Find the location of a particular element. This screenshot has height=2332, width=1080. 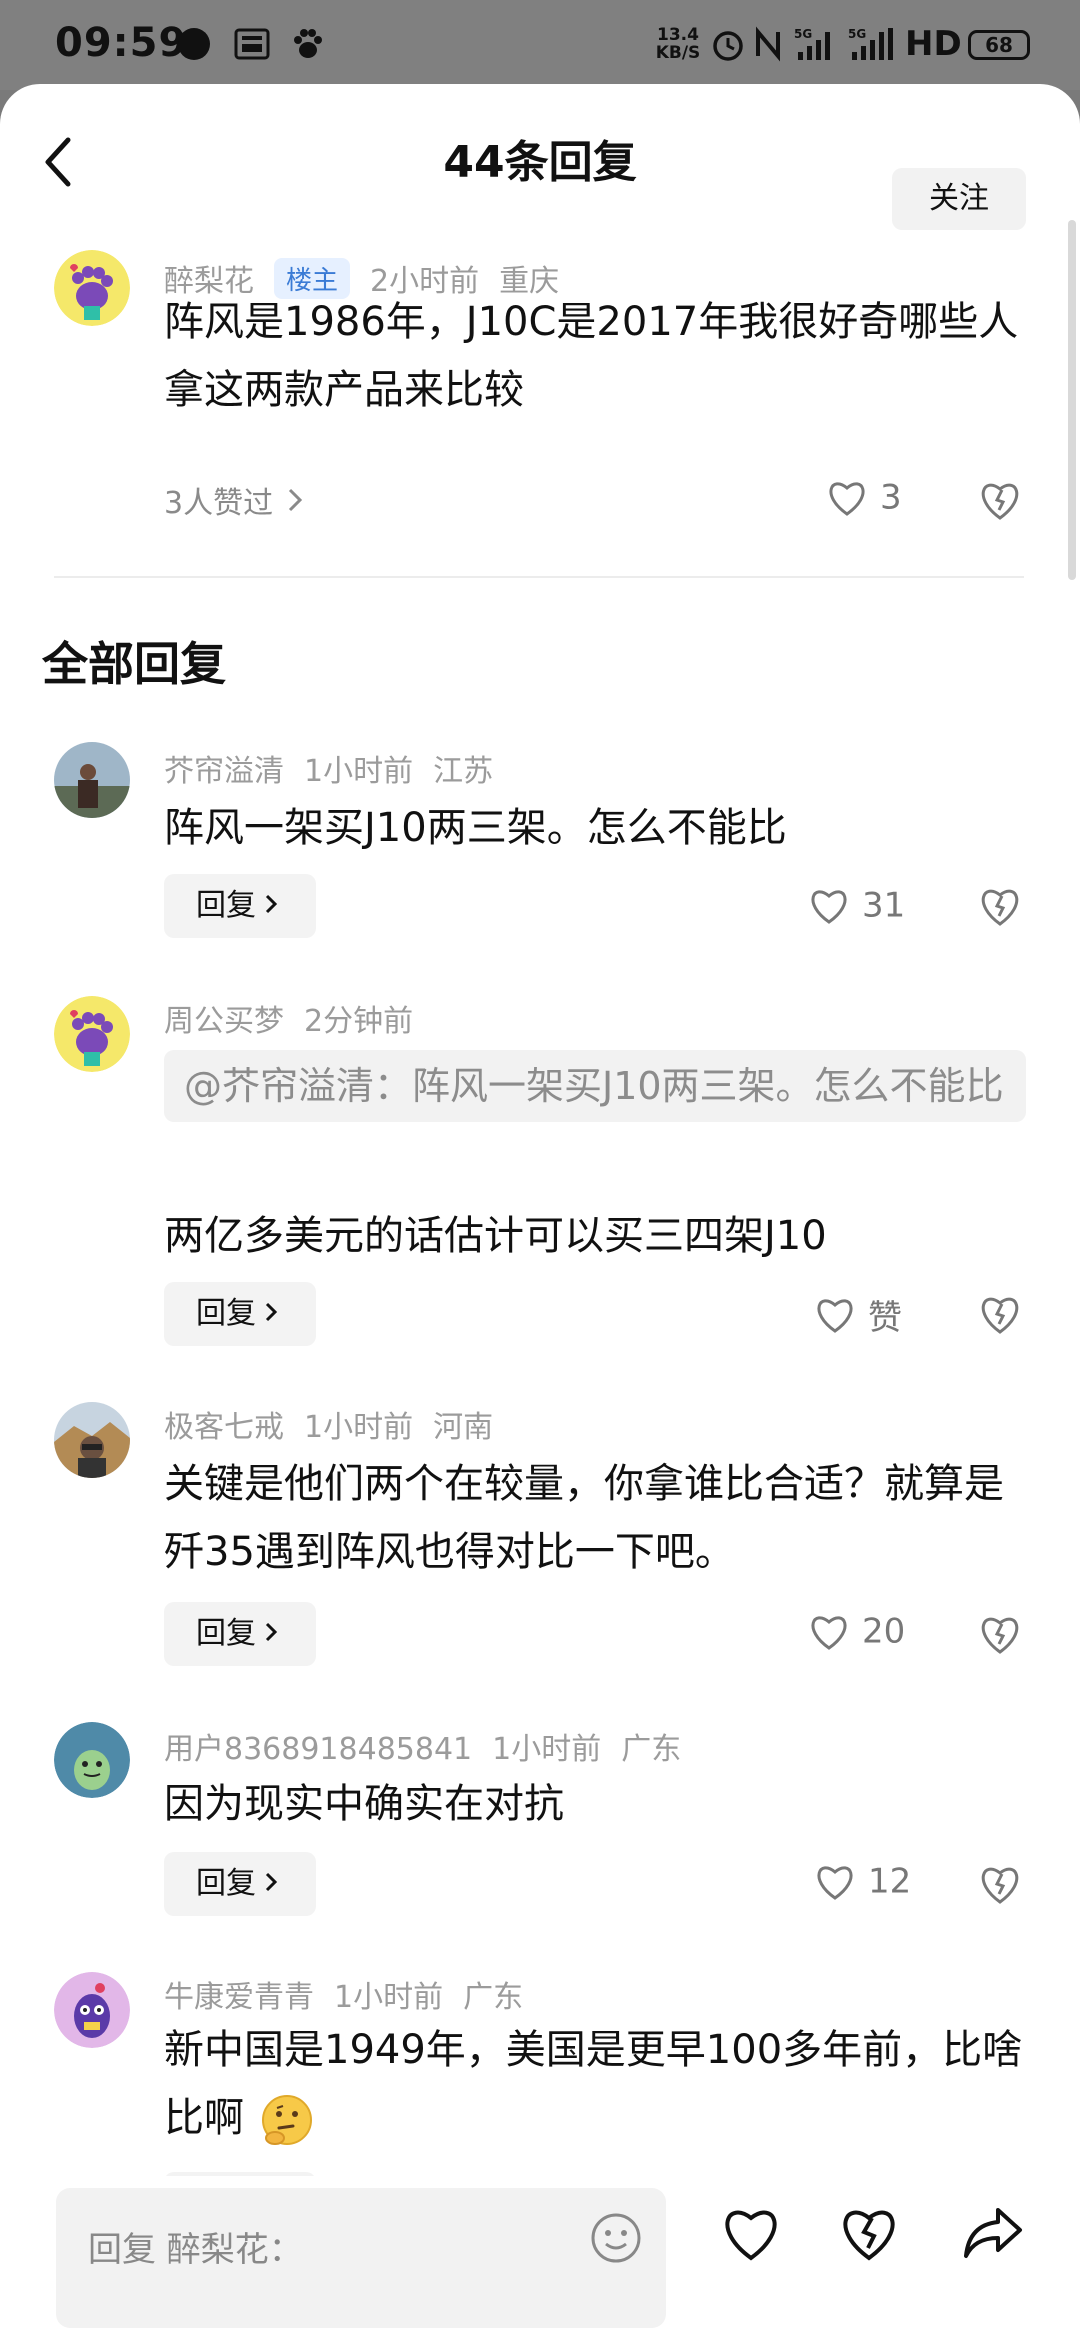

like-button: 20 is located at coordinates (856, 1631).